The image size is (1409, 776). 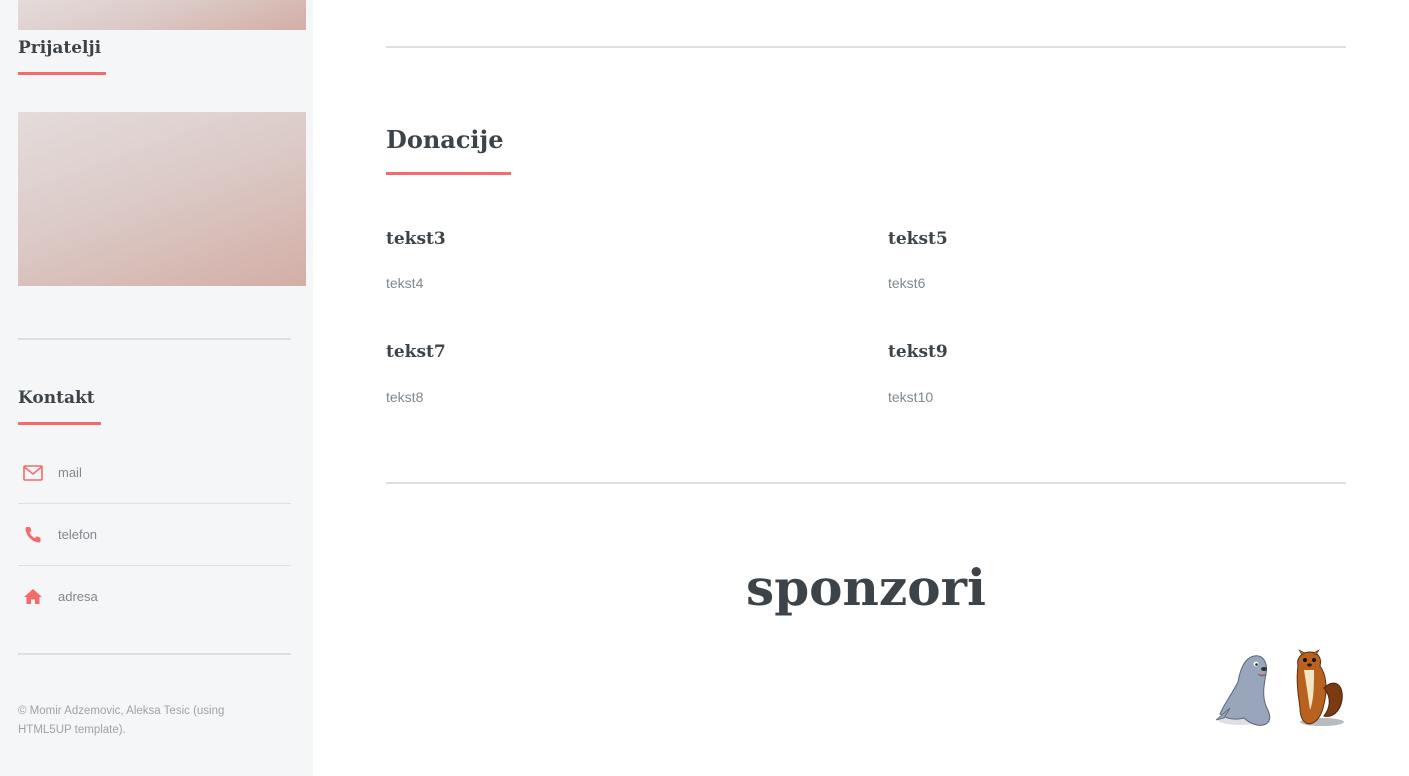 What do you see at coordinates (911, 397) in the screenshot?
I see `feature-text: tekst10` at bounding box center [911, 397].